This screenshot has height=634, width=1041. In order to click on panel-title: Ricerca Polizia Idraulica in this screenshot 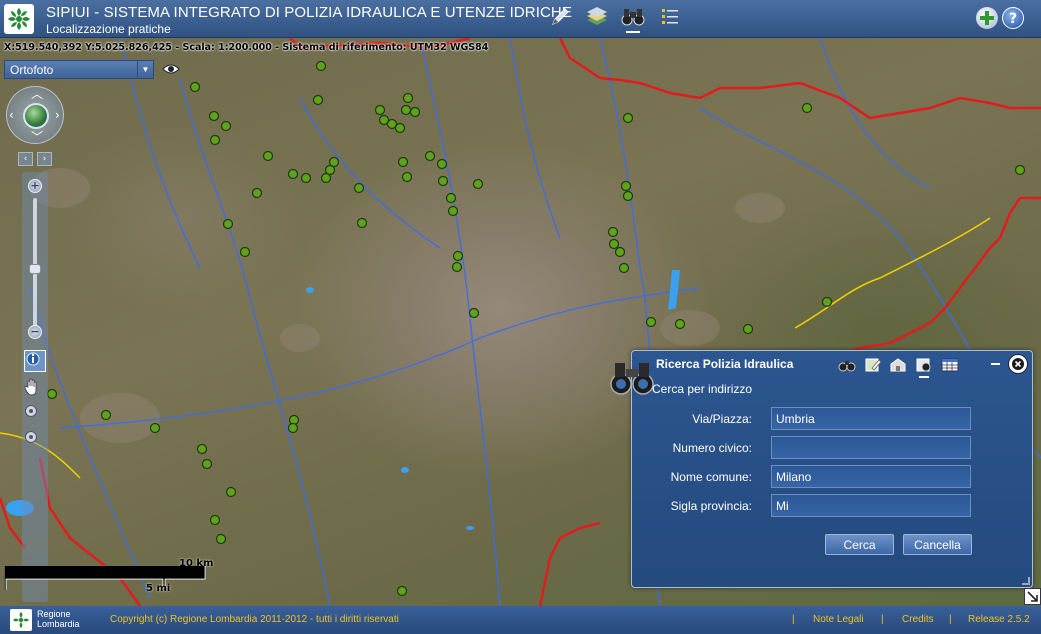, I will do `click(725, 364)`.